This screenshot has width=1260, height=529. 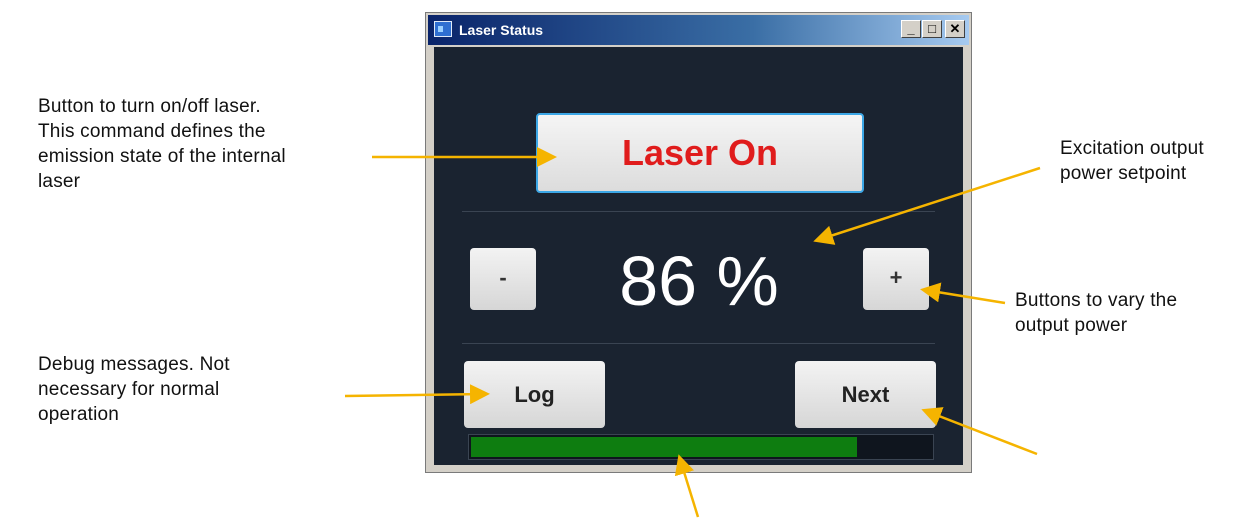 I want to click on annotation-line: This command defines the, so click(x=152, y=131).